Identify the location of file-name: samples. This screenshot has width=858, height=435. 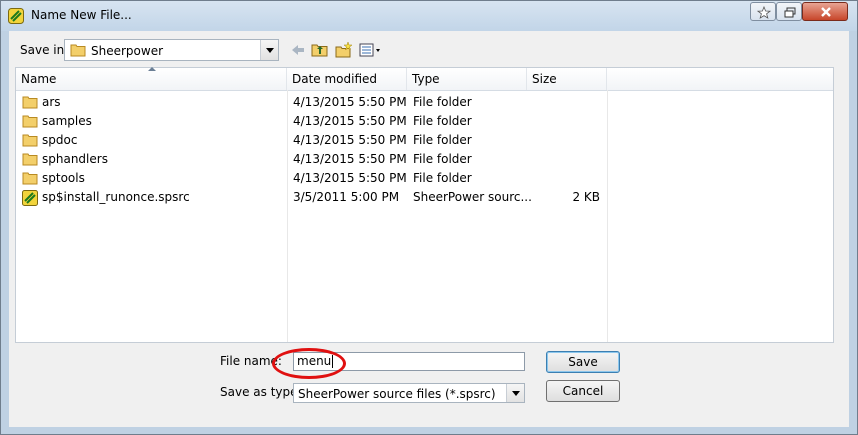
(67, 121).